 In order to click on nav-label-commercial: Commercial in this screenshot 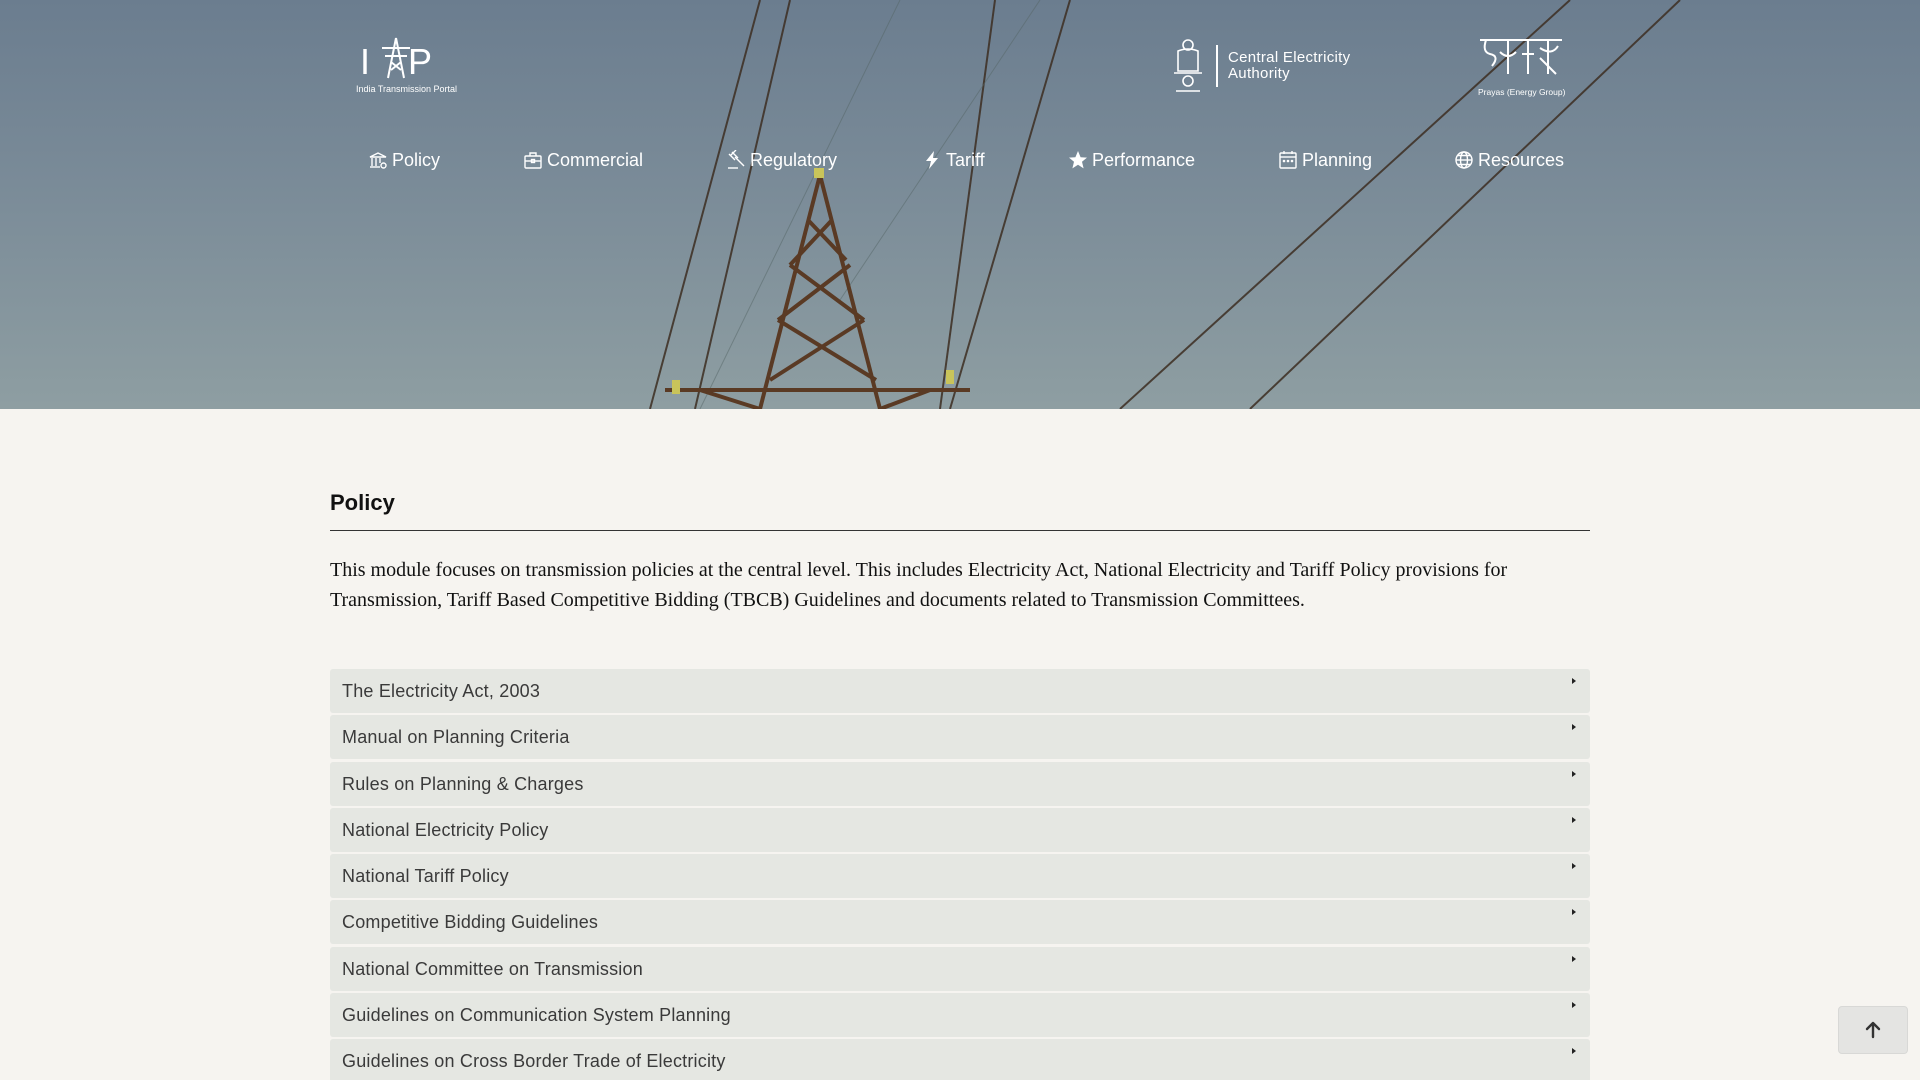, I will do `click(595, 159)`.